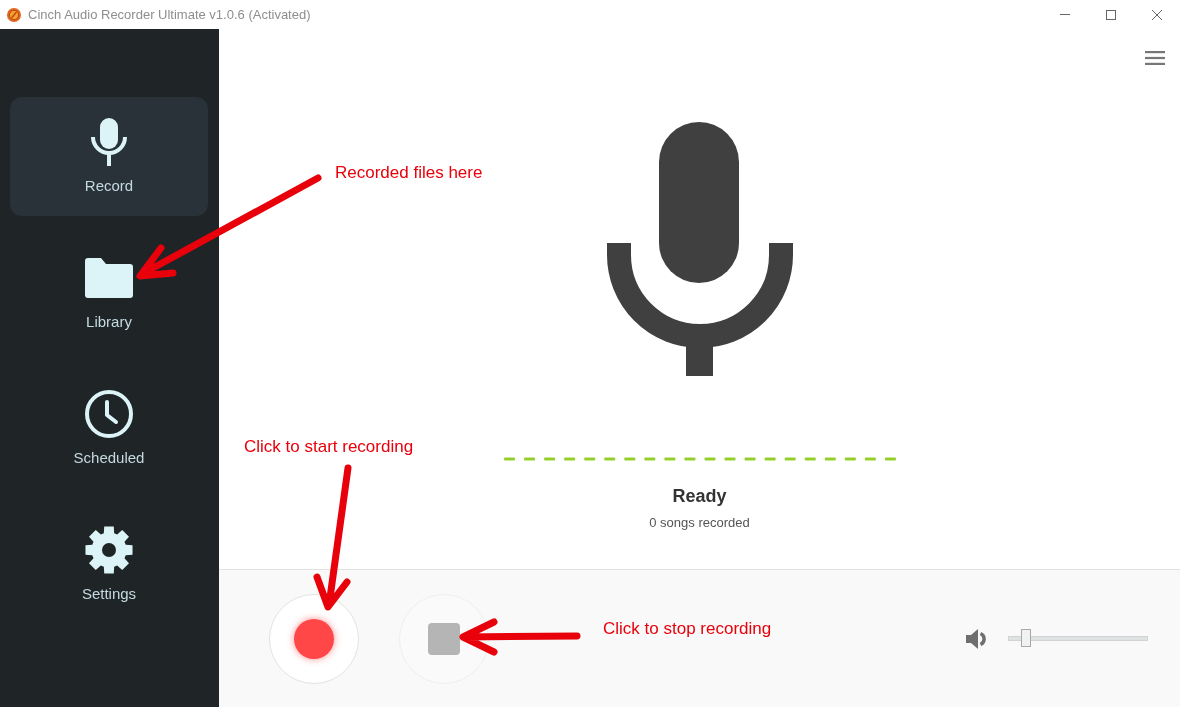 The height and width of the screenshot is (707, 1180). Describe the element at coordinates (699, 523) in the screenshot. I see `status-detail: 0 songs recorded` at that location.